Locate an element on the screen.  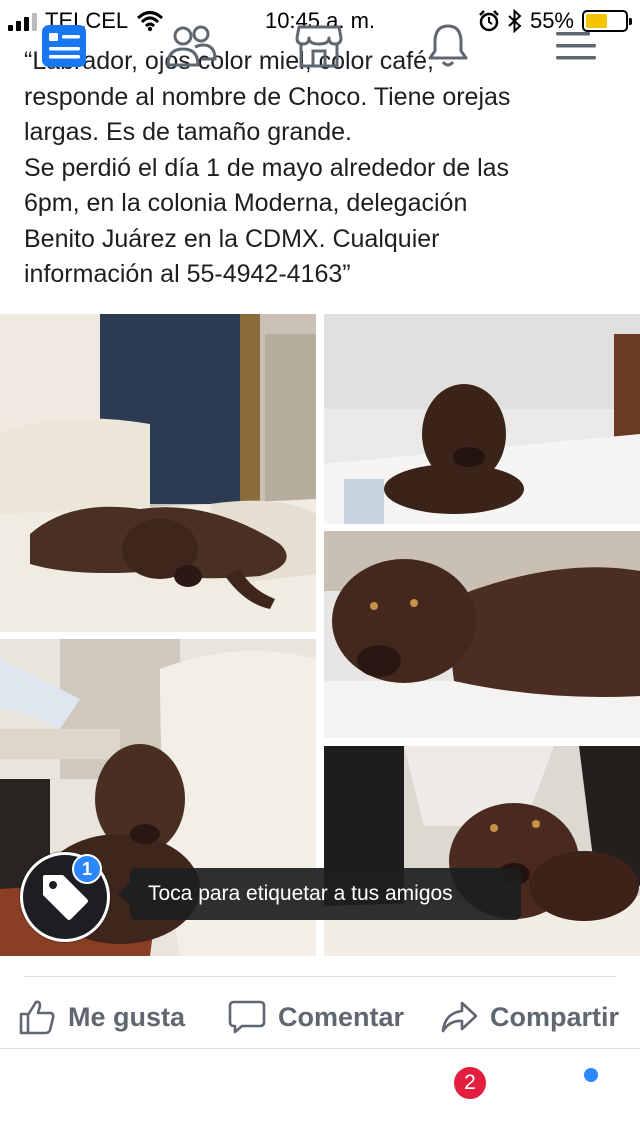
tab-notifications is located at coordinates (448, 46).